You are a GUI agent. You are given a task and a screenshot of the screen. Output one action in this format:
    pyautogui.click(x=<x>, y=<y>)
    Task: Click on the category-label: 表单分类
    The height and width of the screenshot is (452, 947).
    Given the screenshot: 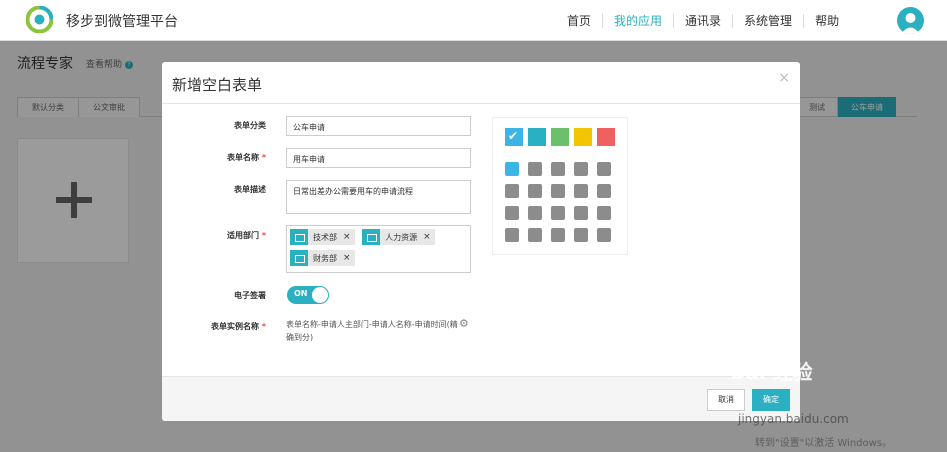 What is the action you would take?
    pyautogui.click(x=250, y=125)
    